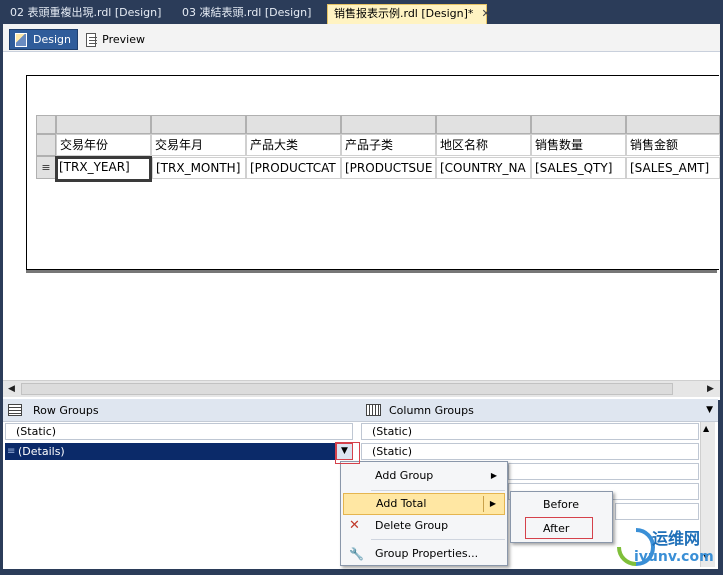  I want to click on header-cell: 产品子类, so click(388, 145).